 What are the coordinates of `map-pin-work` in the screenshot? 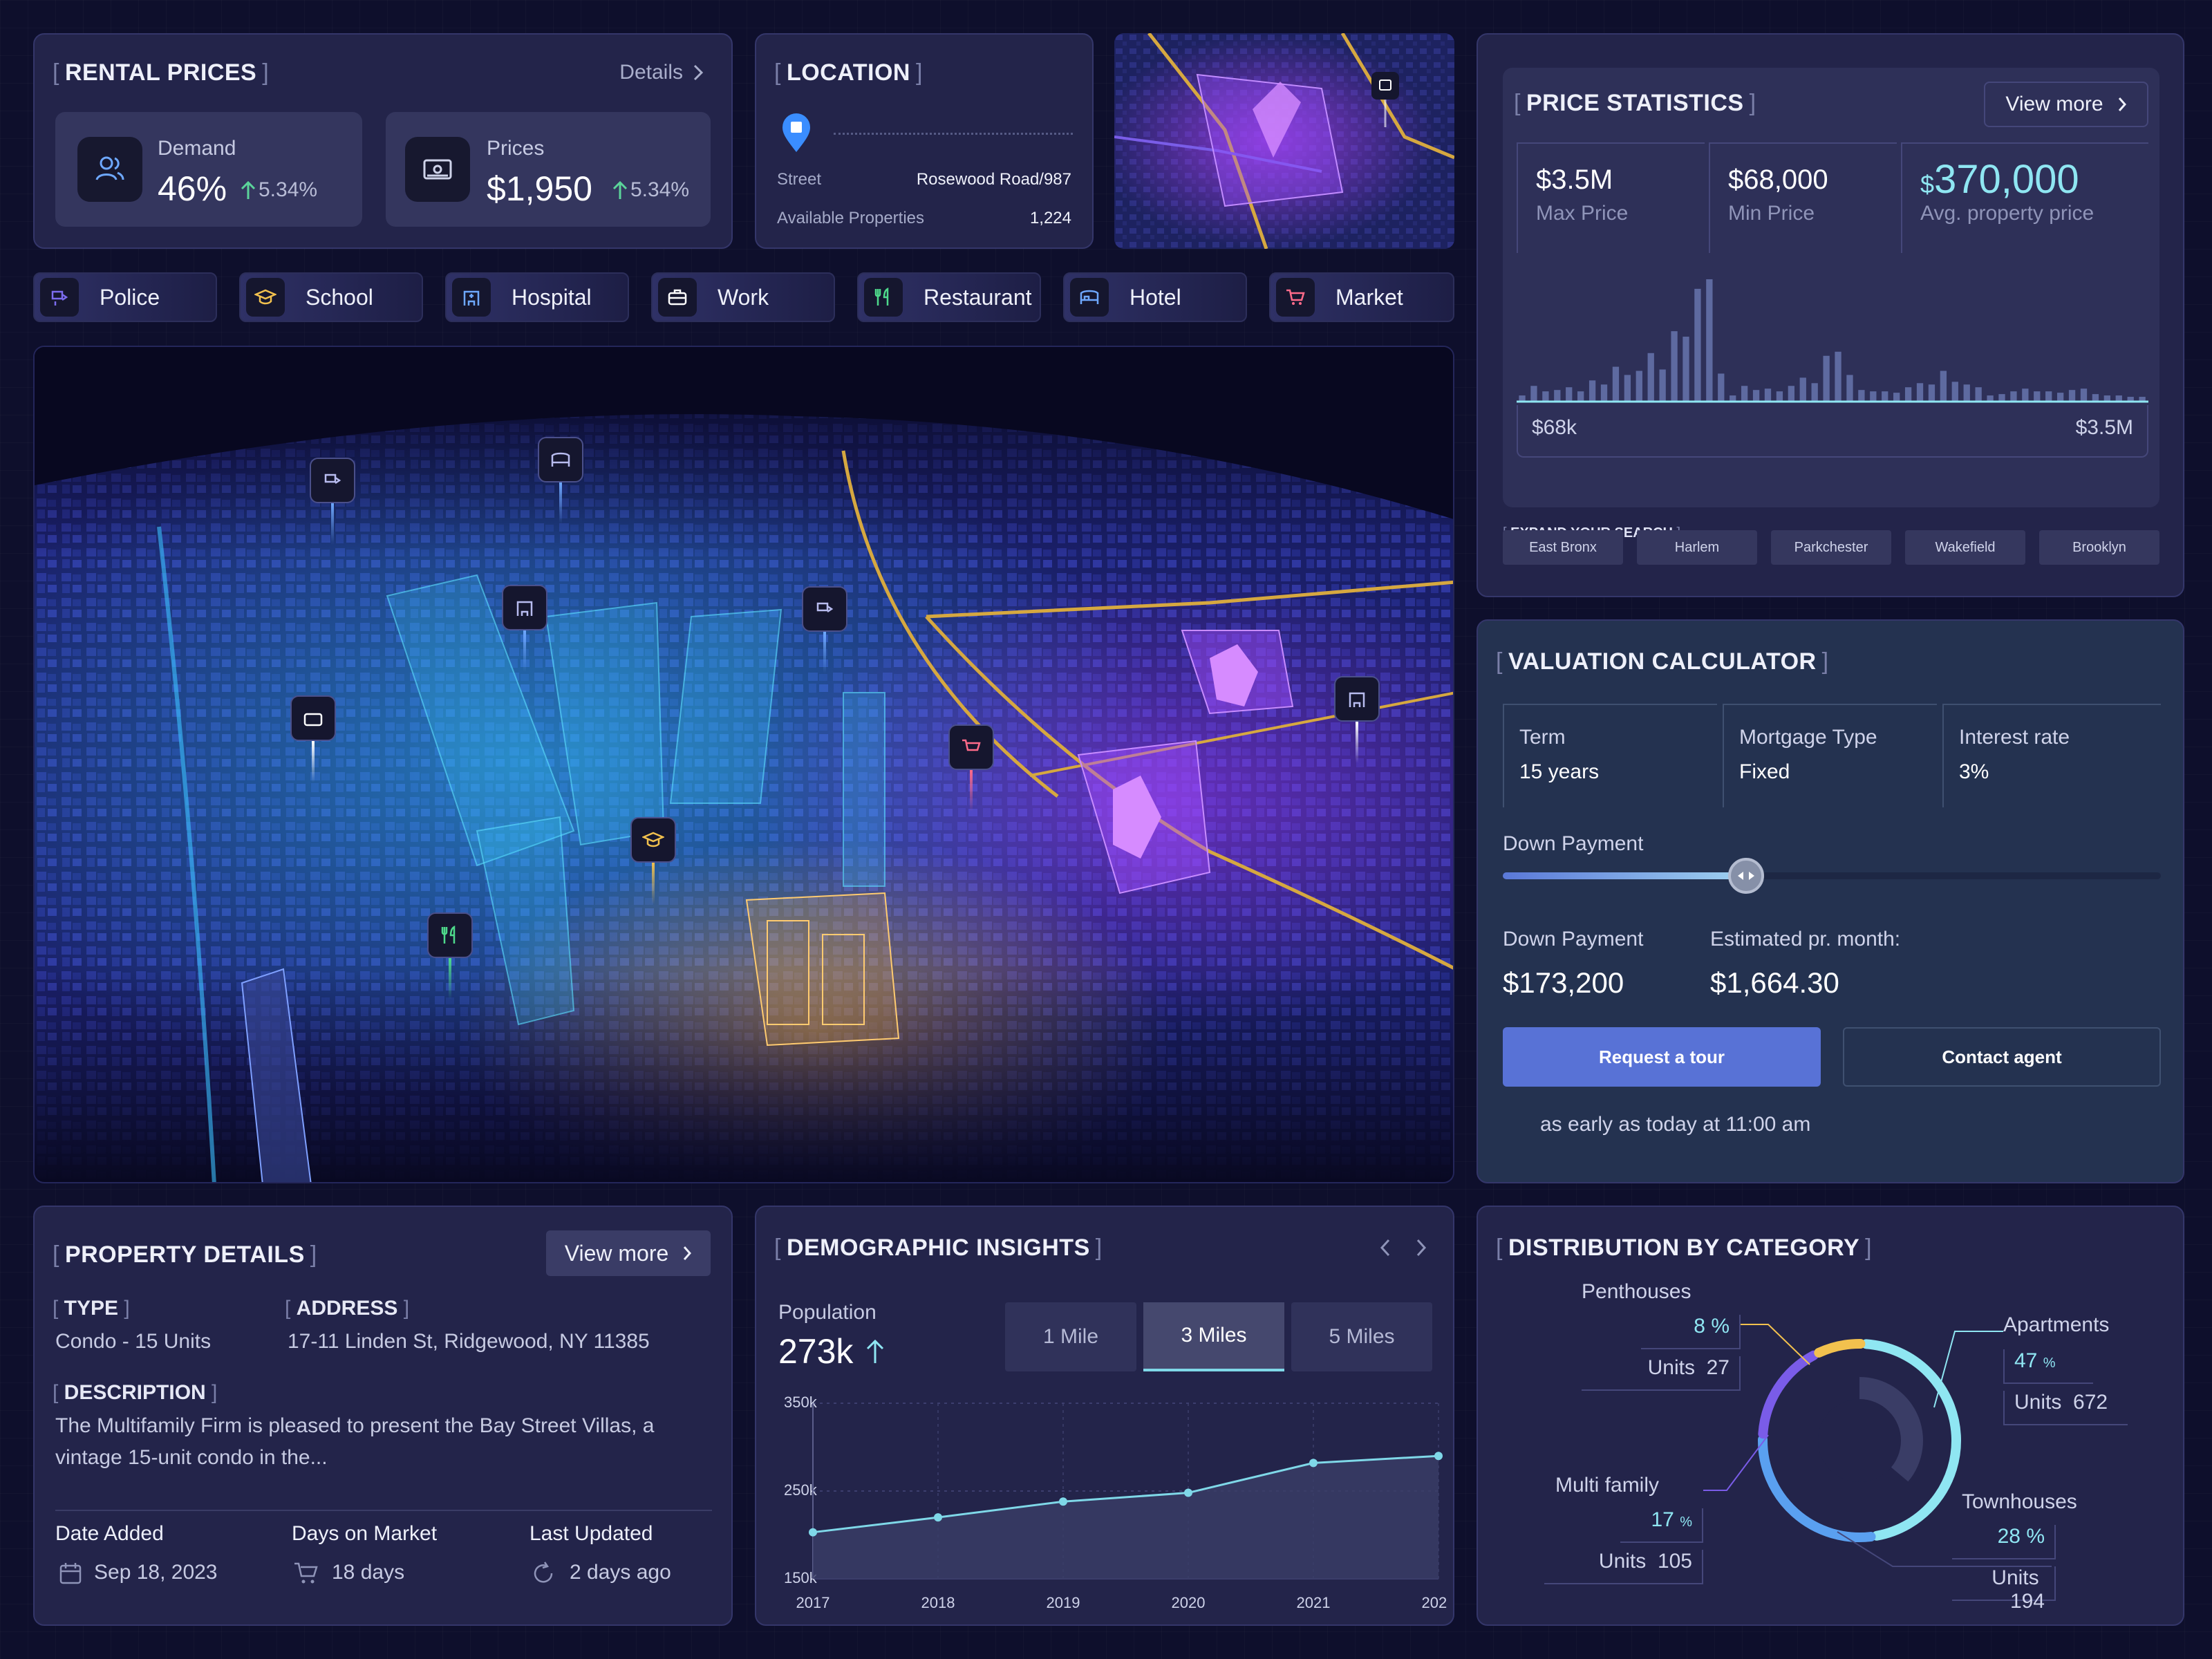 It's located at (313, 740).